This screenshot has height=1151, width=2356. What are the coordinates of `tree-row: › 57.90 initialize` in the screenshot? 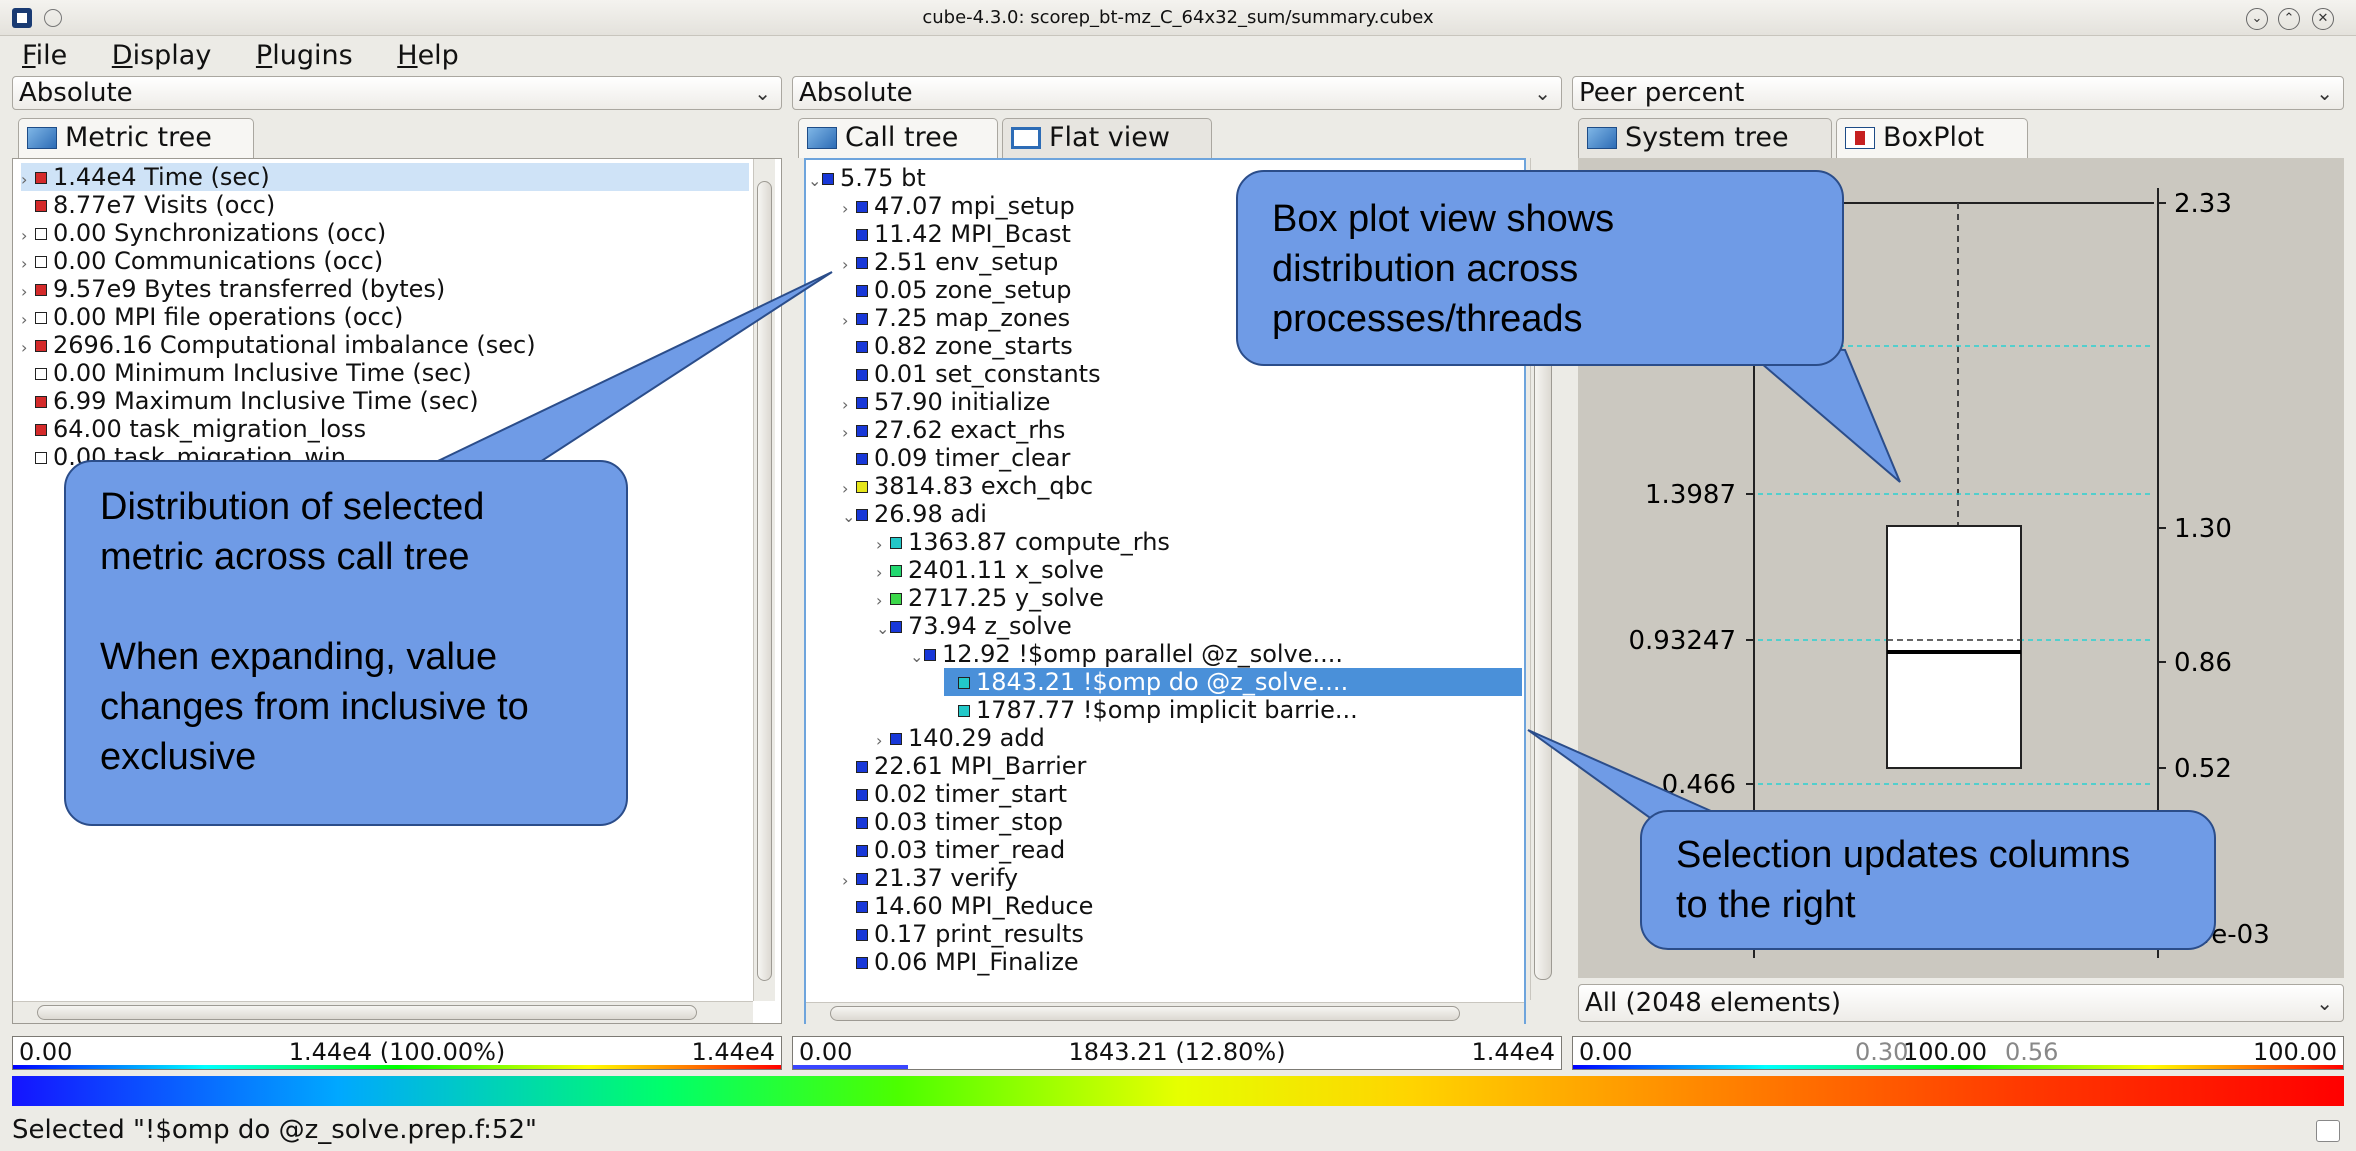 It's located at (946, 402).